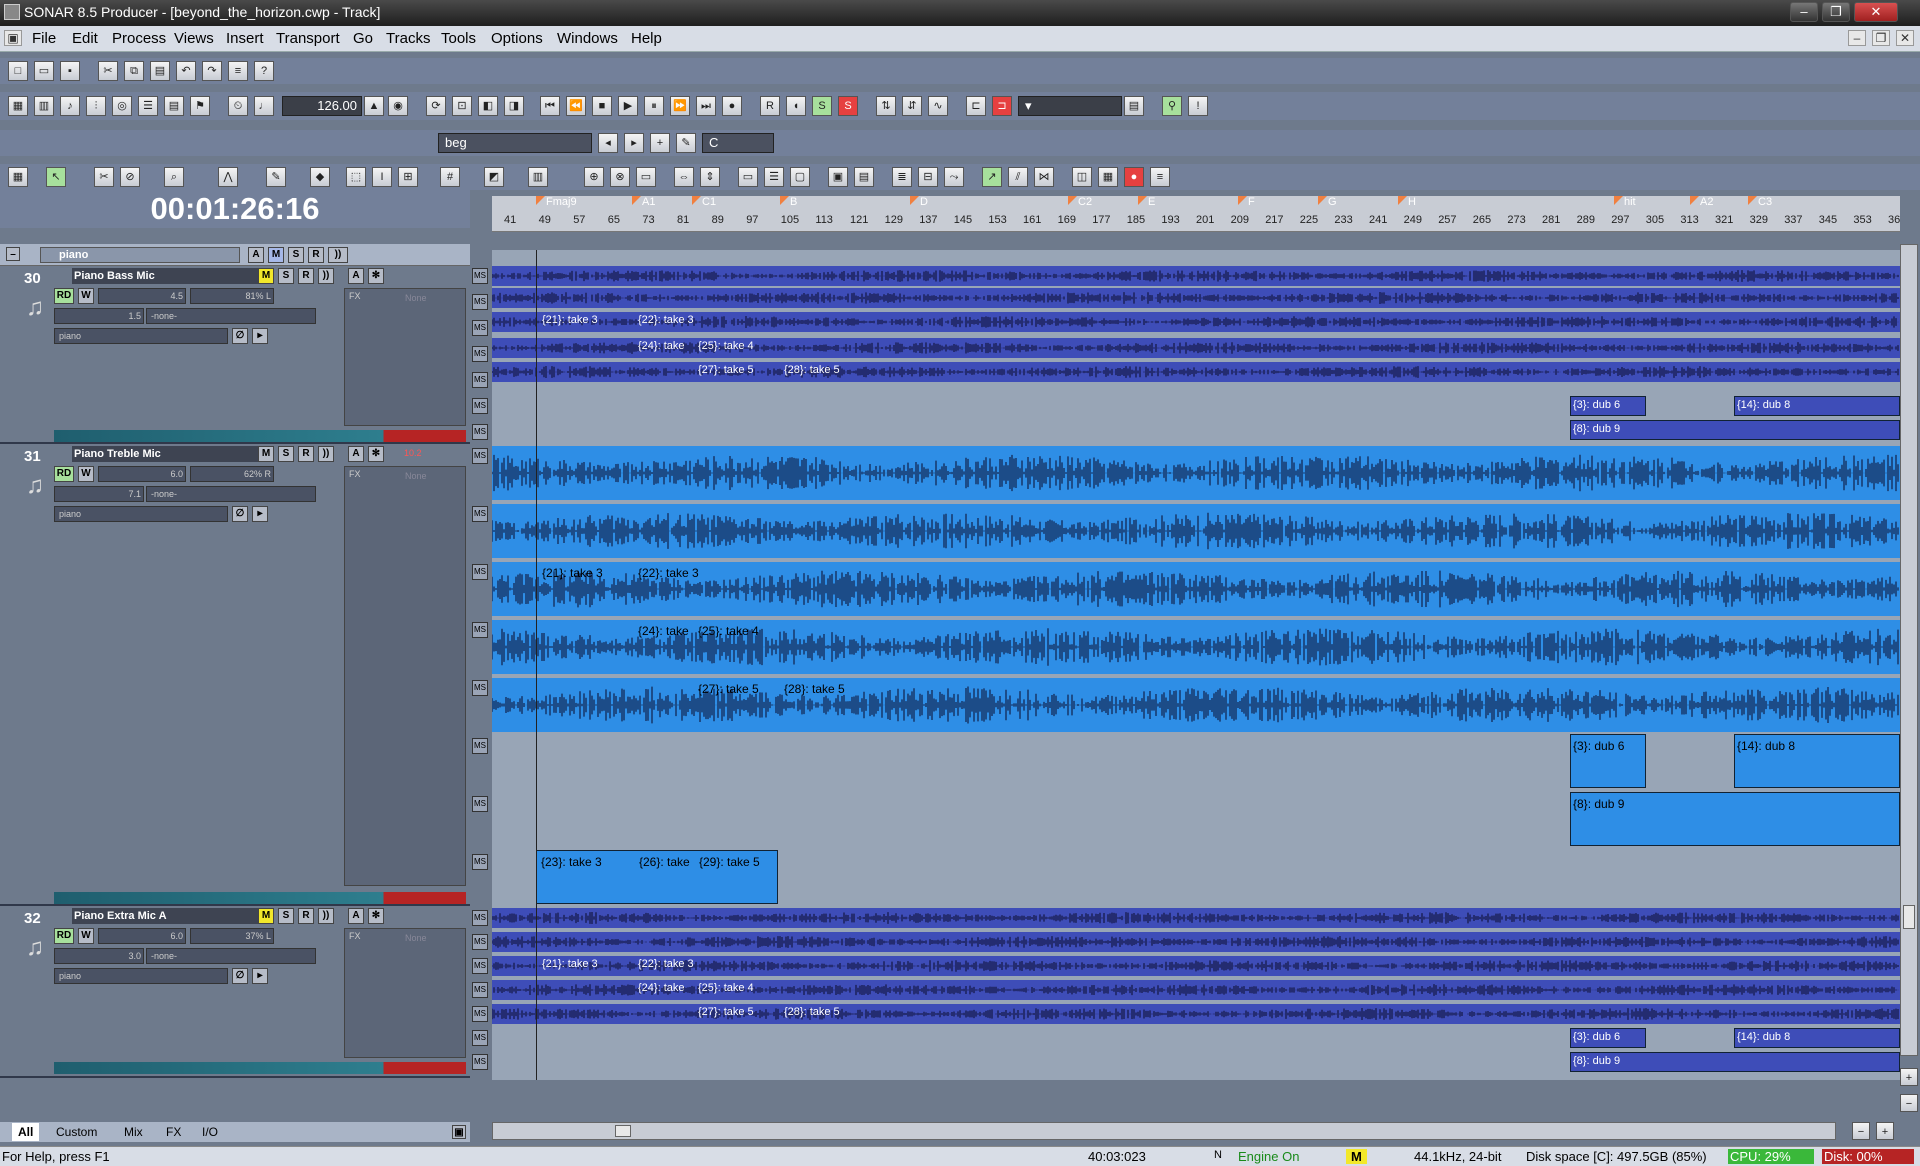 The height and width of the screenshot is (1166, 1920). I want to click on zoom-in-vertical-icon: +, so click(1909, 1077).